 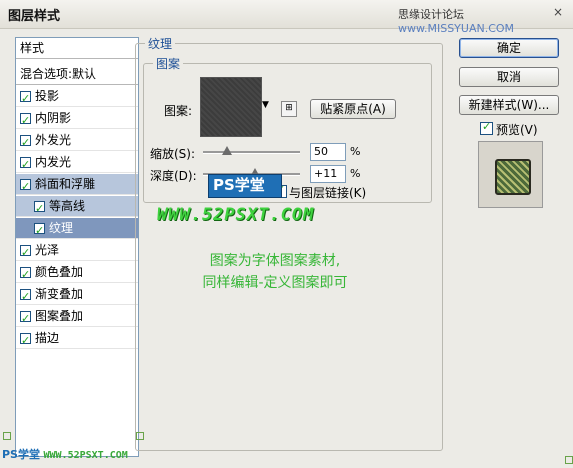 What do you see at coordinates (236, 215) in the screenshot?
I see `site-url-watermark: WWW.52PSXT.COM` at bounding box center [236, 215].